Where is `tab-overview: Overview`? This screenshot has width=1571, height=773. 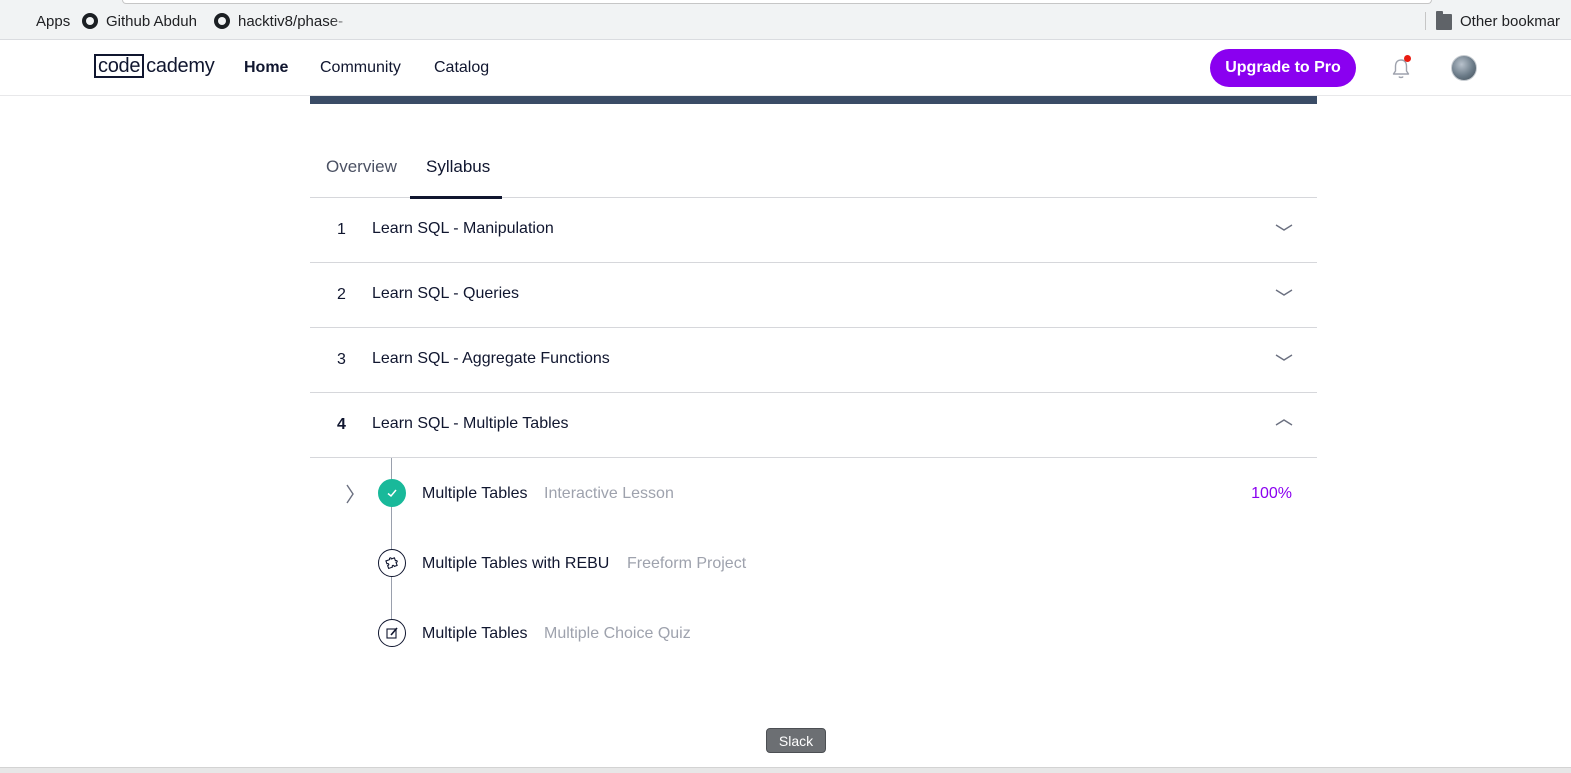 tab-overview: Overview is located at coordinates (361, 167).